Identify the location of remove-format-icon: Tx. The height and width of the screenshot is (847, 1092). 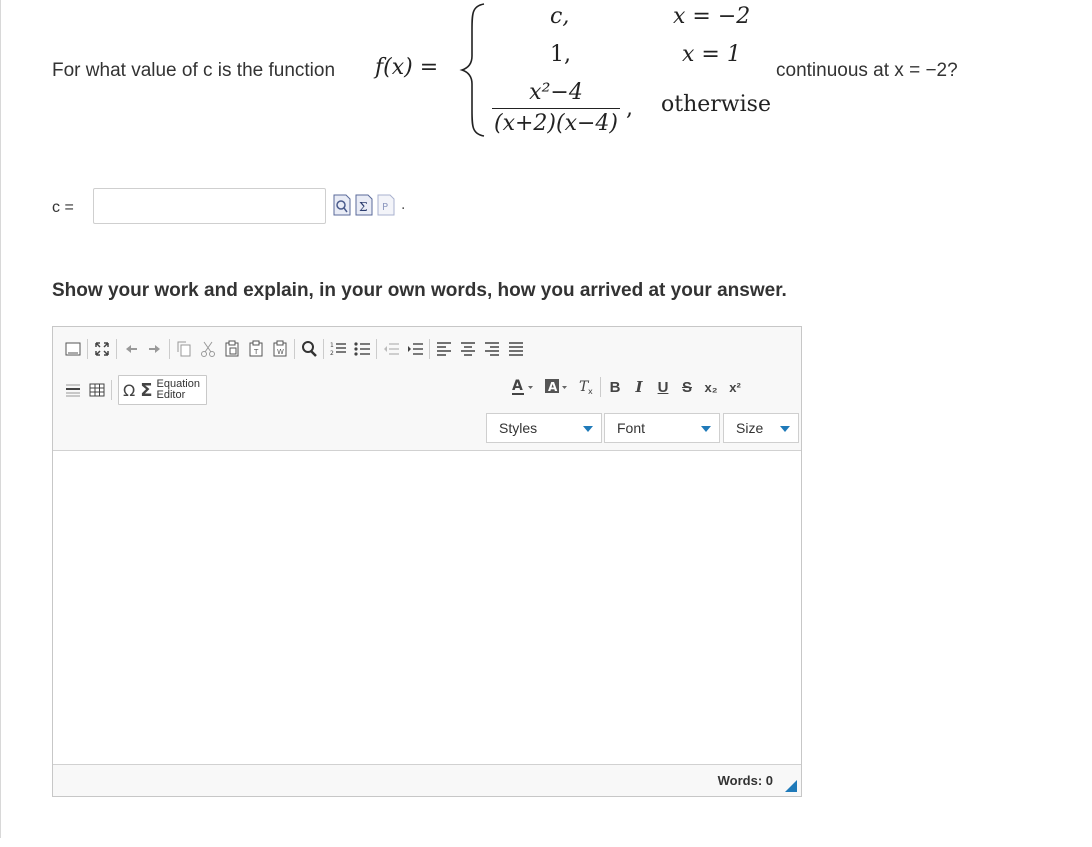
(586, 387).